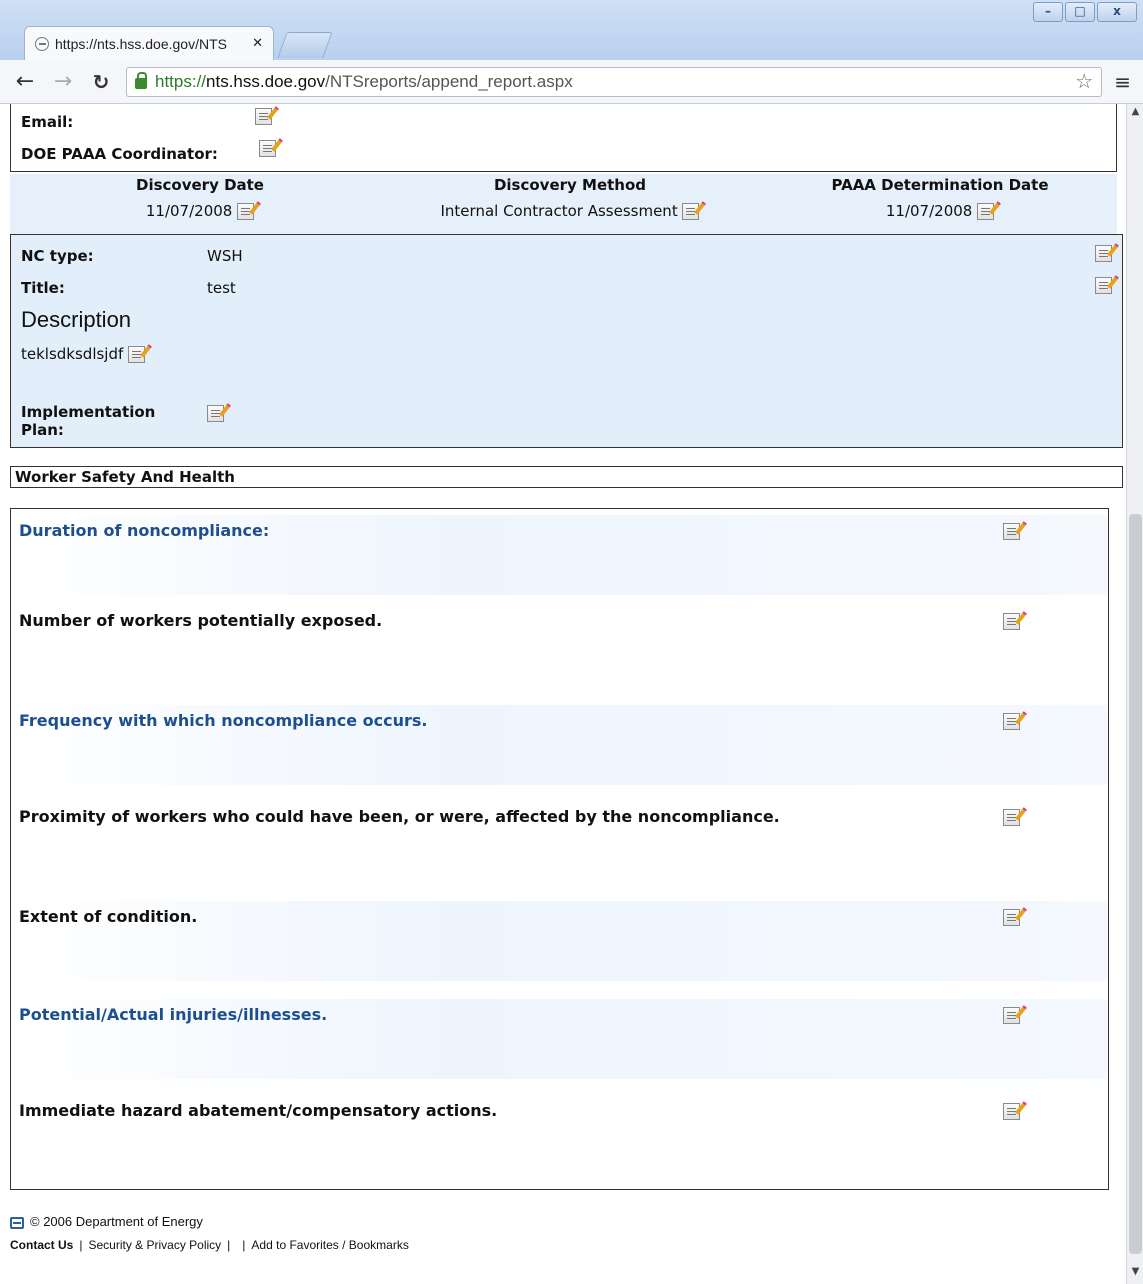 This screenshot has width=1143, height=1284. I want to click on criteria-row-workers-exposed: Number of workers potentially exposed., so click(559, 649).